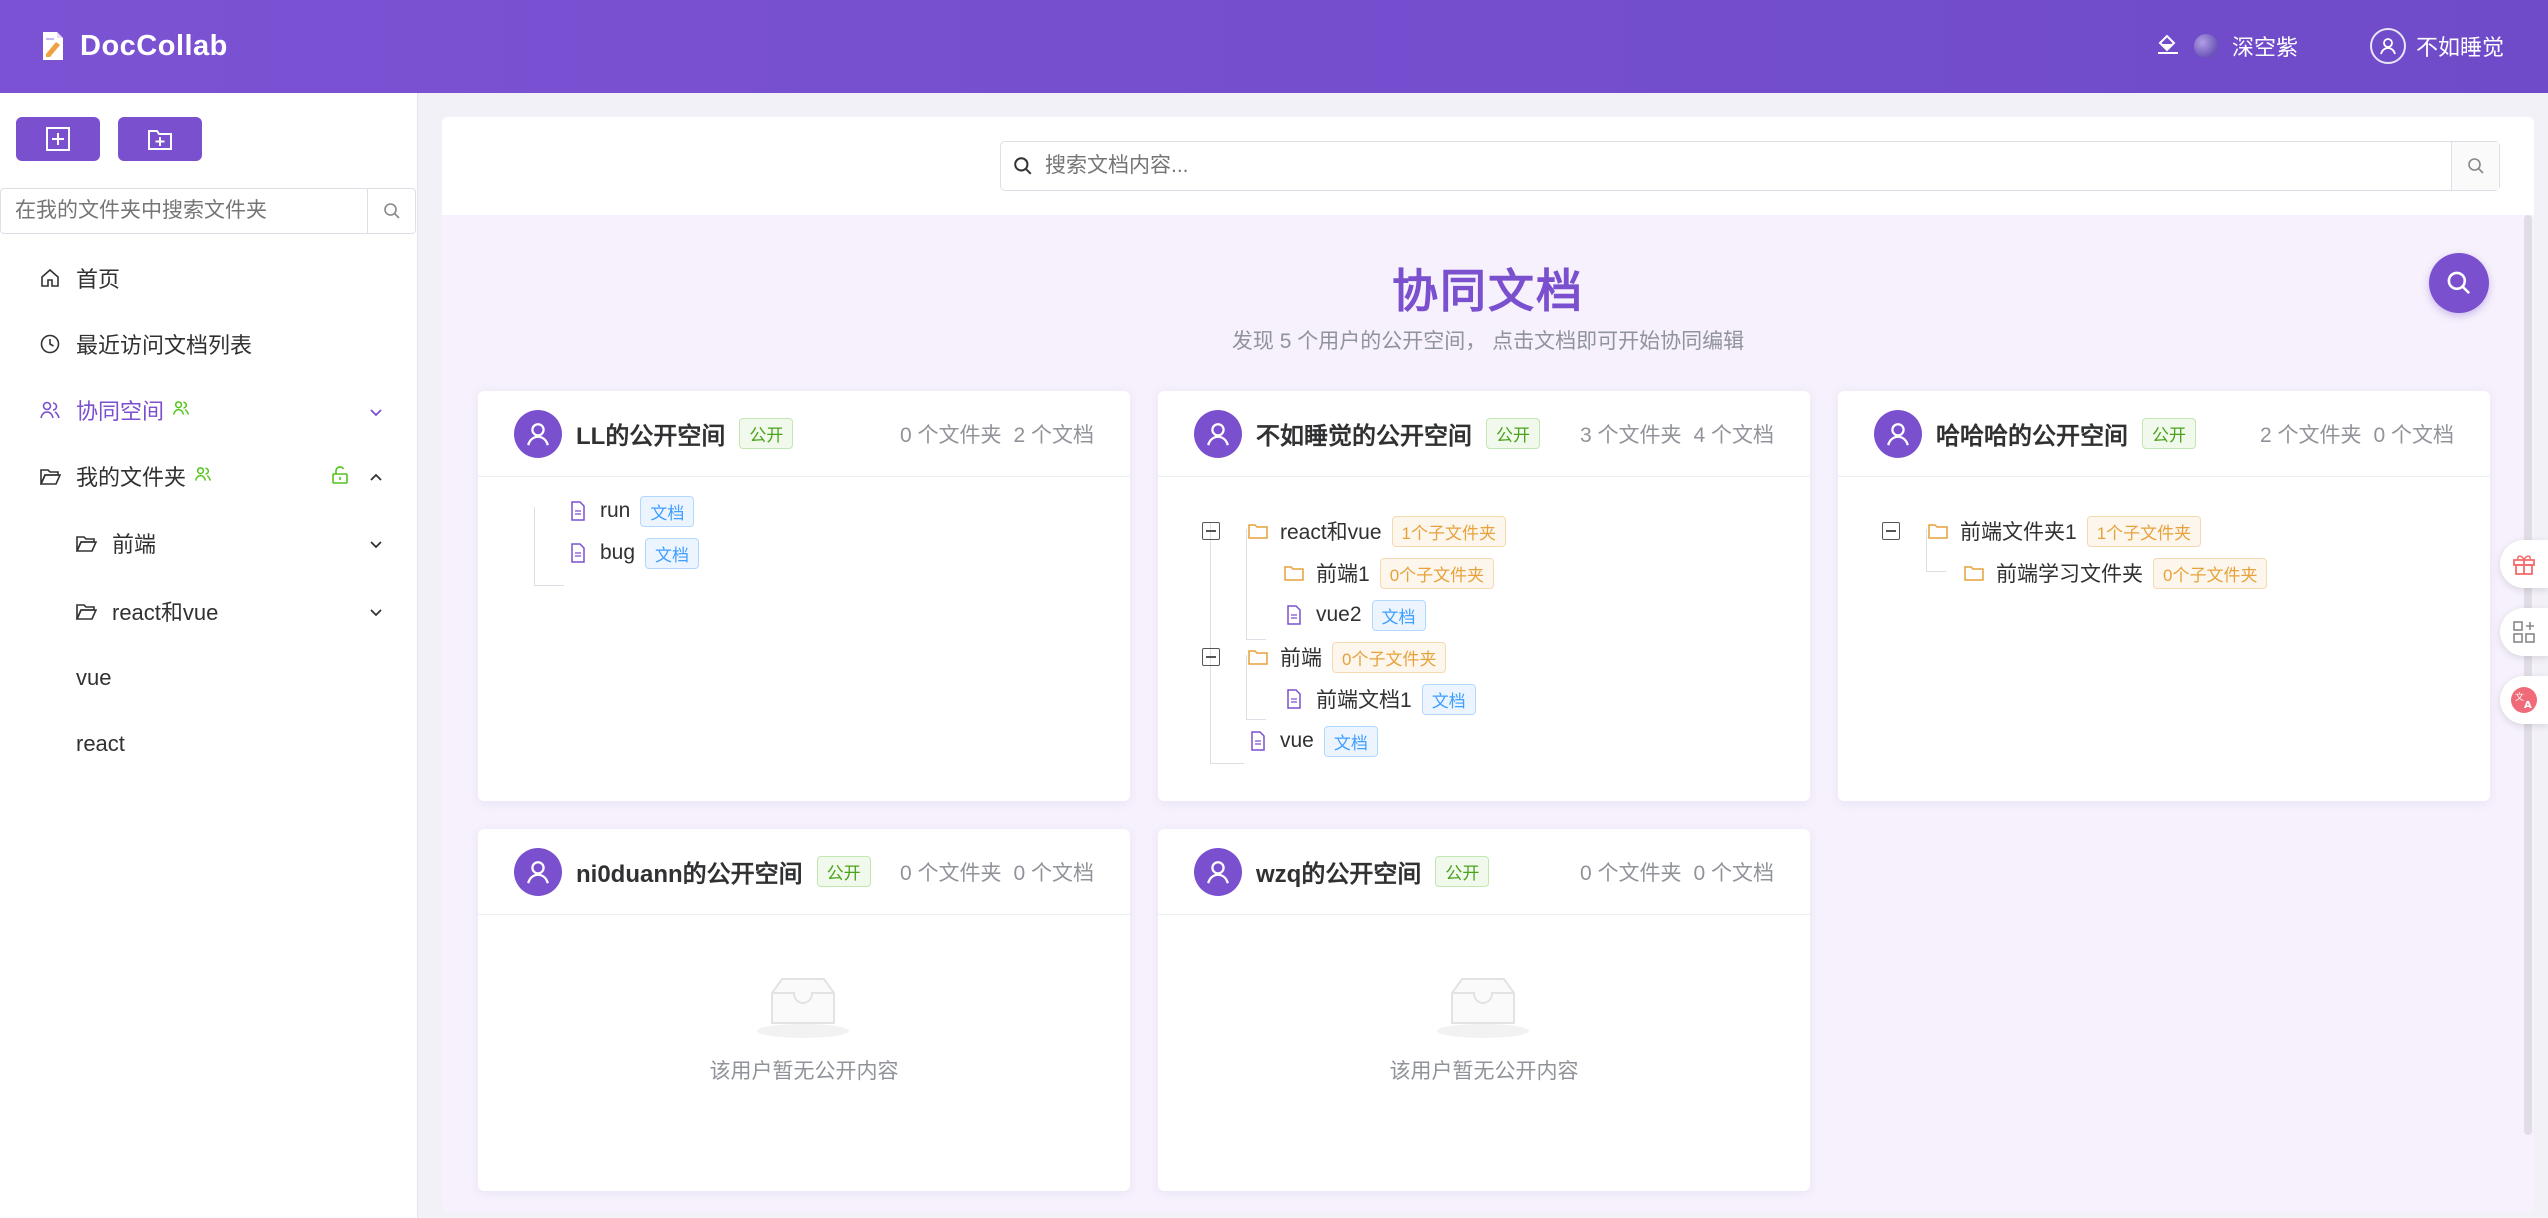 The width and height of the screenshot is (2548, 1218). What do you see at coordinates (100, 743) in the screenshot?
I see `sidebar-item-label: react` at bounding box center [100, 743].